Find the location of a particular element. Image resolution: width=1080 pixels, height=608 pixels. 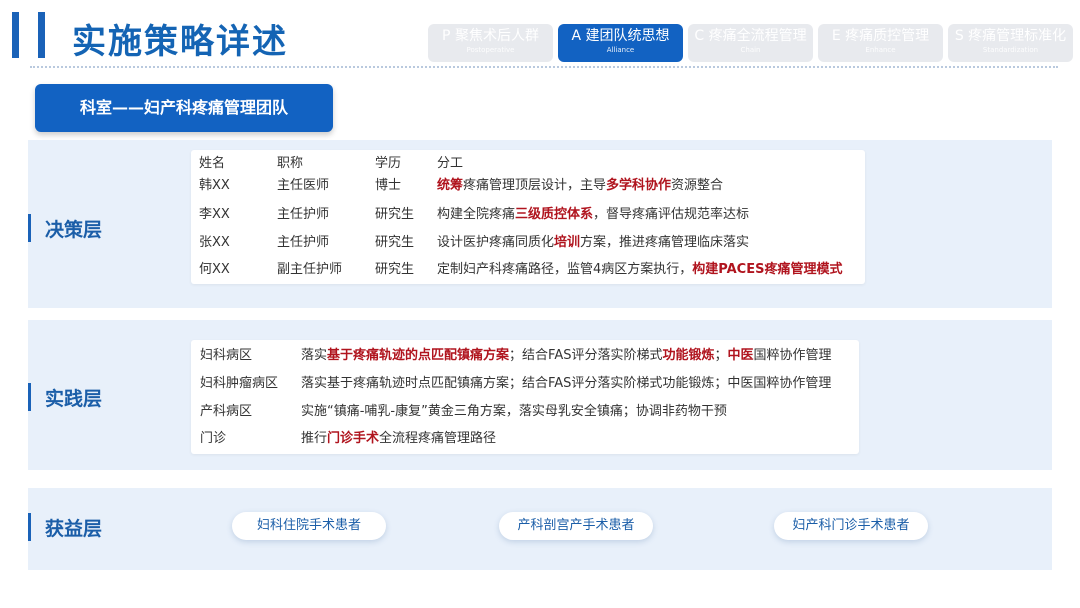

member-name: 张XX is located at coordinates (214, 242).